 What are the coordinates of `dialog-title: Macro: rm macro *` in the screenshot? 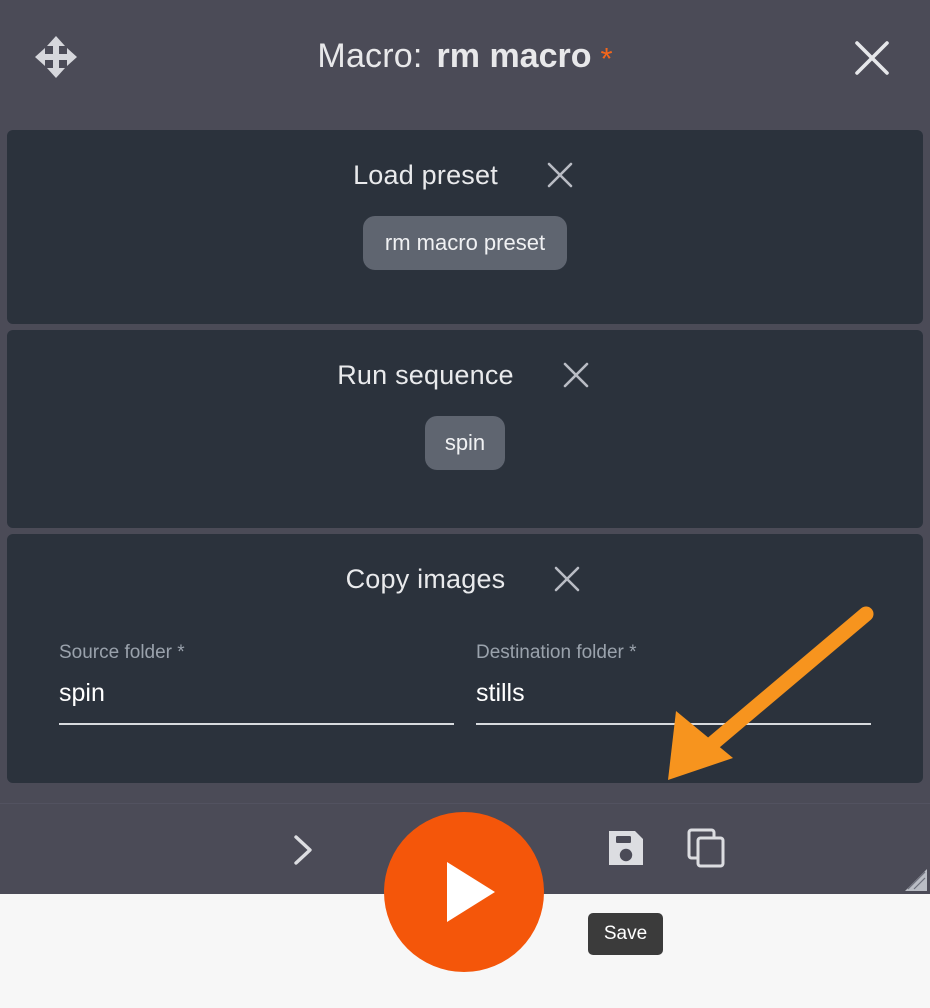 It's located at (465, 56).